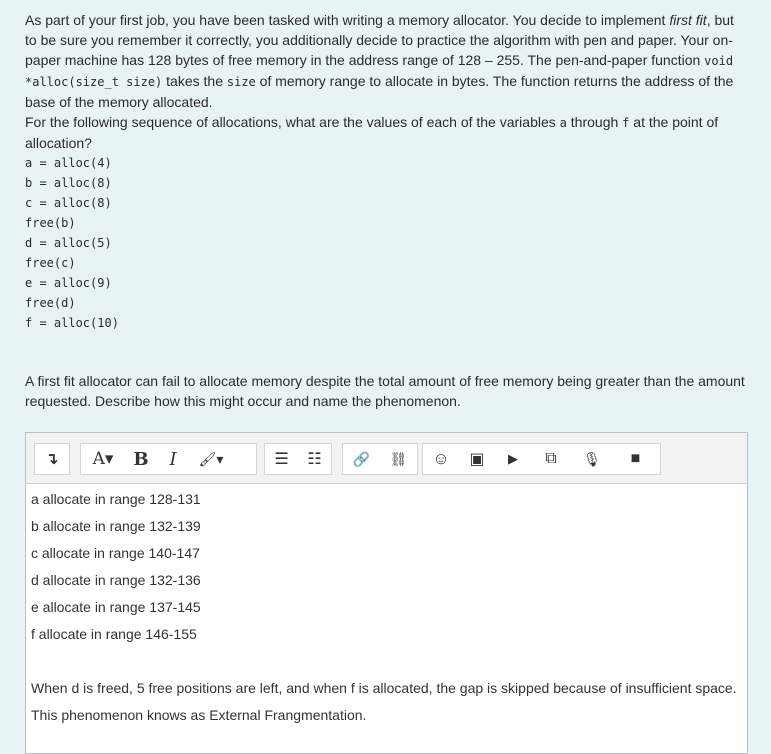  I want to click on code-line: f = alloc(10), so click(72, 323).